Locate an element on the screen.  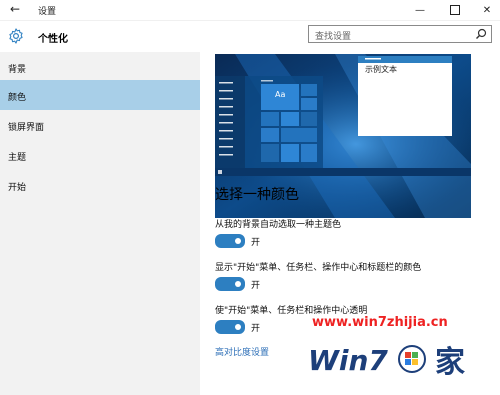
high-contrast-link: 高对比度设置 is located at coordinates (242, 351).